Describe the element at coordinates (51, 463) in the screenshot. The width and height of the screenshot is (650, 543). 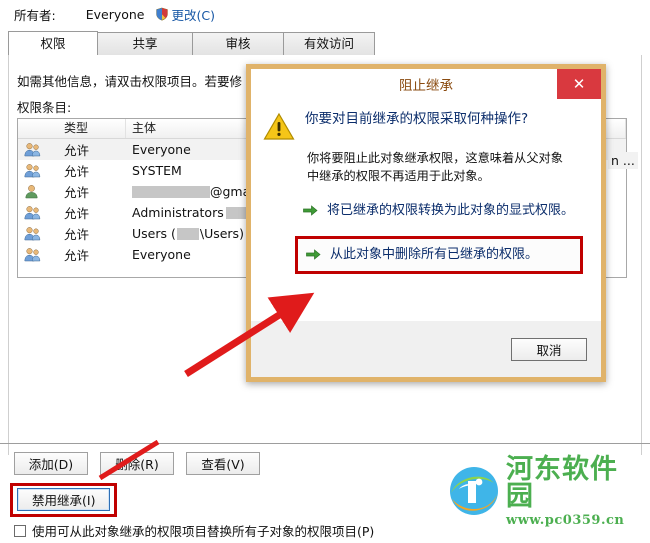
I see `add-button: 添加(D)` at that location.